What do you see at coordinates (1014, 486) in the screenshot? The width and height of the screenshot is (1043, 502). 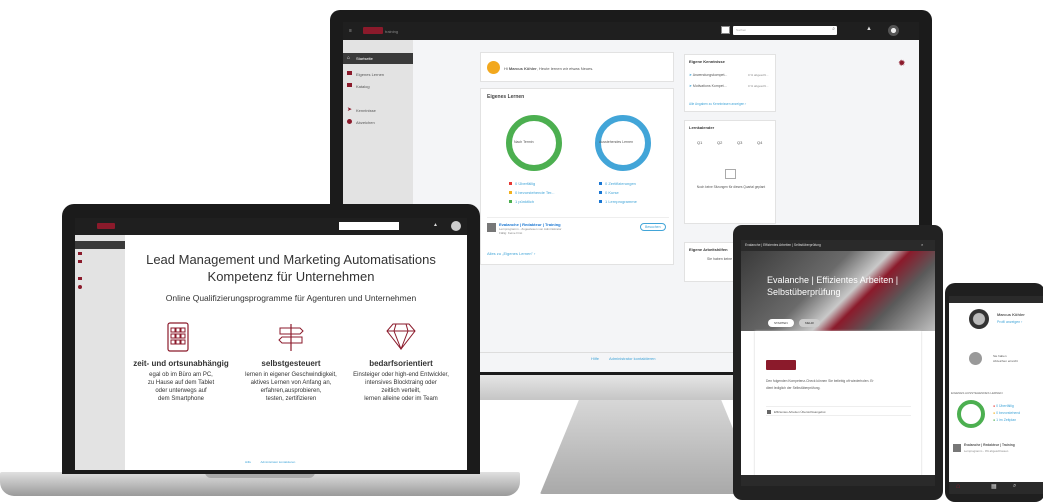 I see `search-icon: ⌕` at bounding box center [1014, 486].